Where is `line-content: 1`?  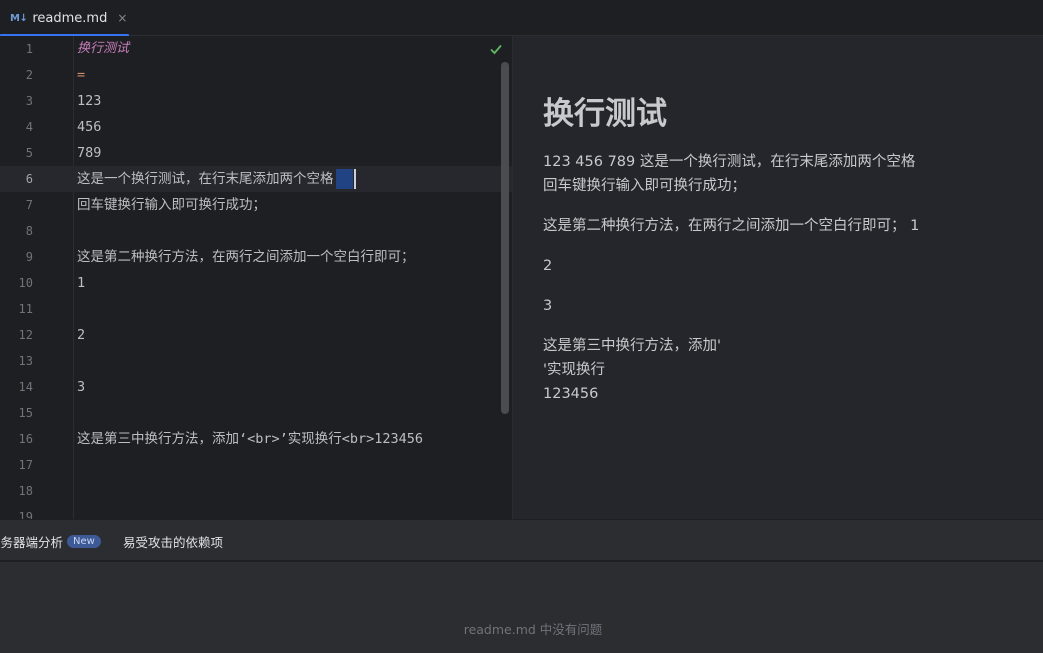 line-content: 1 is located at coordinates (81, 283).